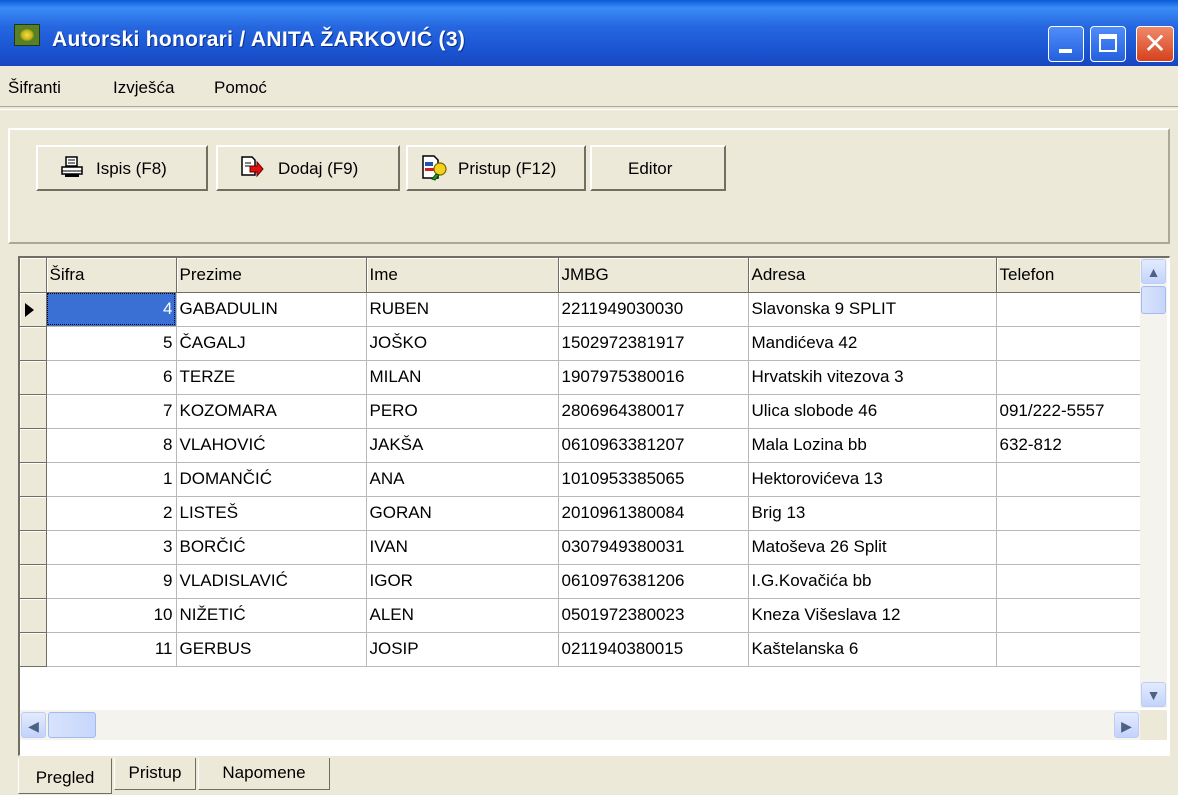 This screenshot has height=795, width=1178. I want to click on maximize-button, so click(1108, 44).